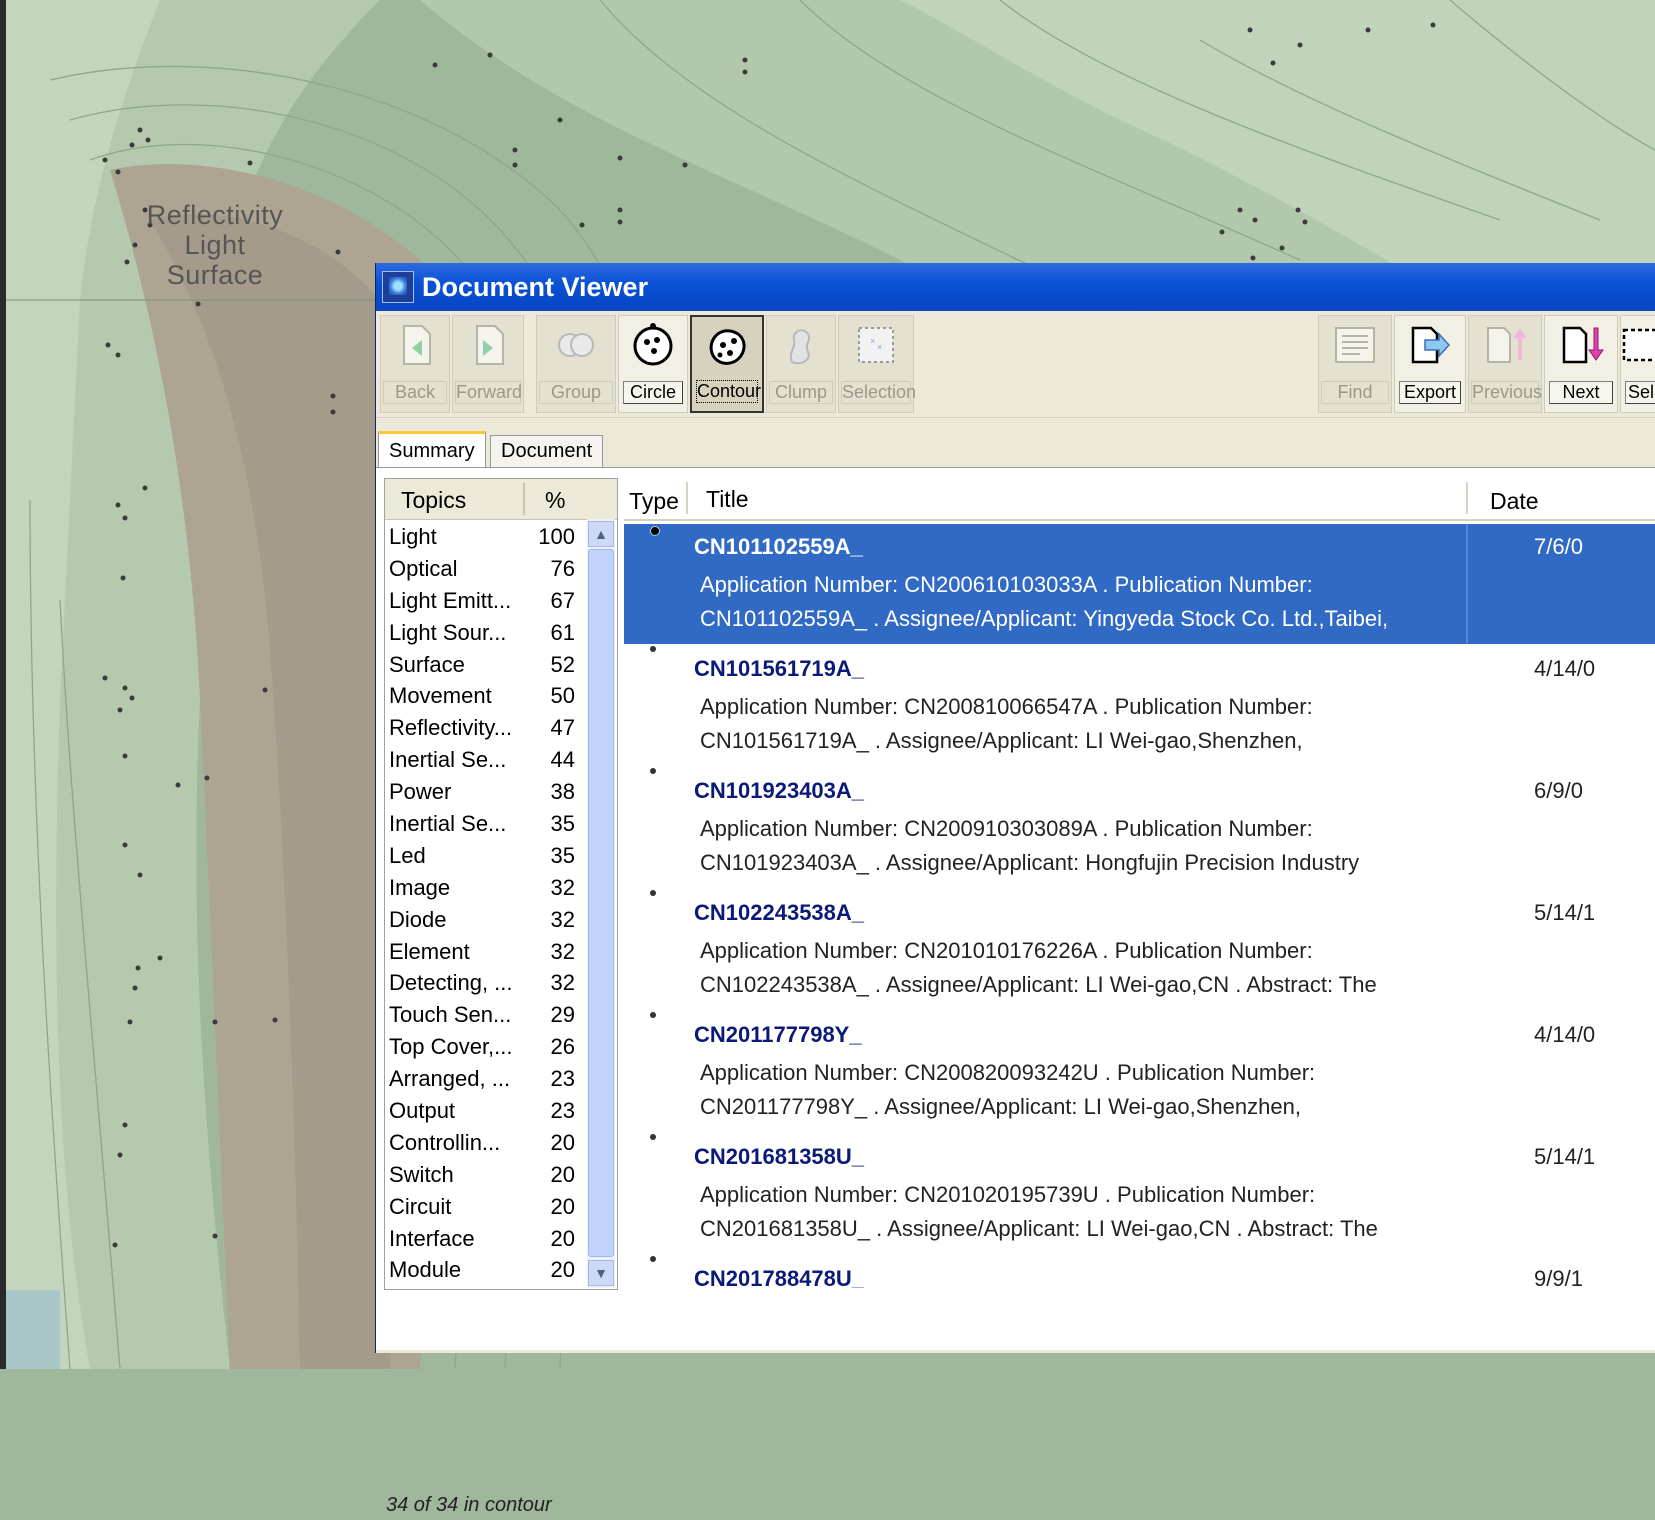  Describe the element at coordinates (485, 633) in the screenshot. I see `topic-row: Light Sour... 61` at that location.